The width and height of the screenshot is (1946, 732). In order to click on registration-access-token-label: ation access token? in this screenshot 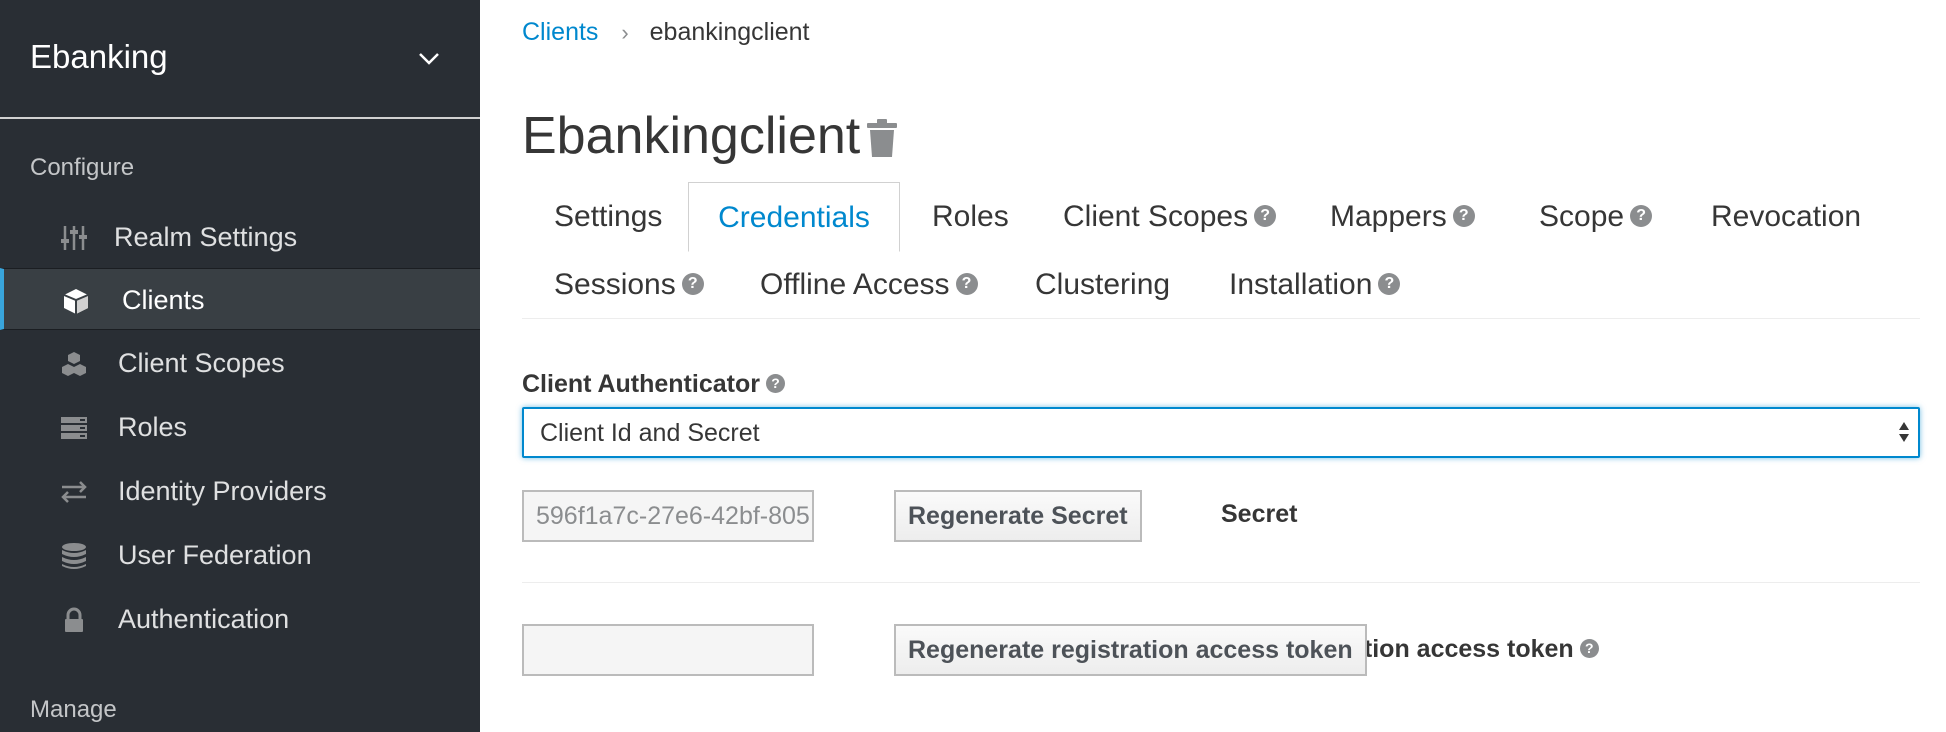, I will do `click(1474, 649)`.